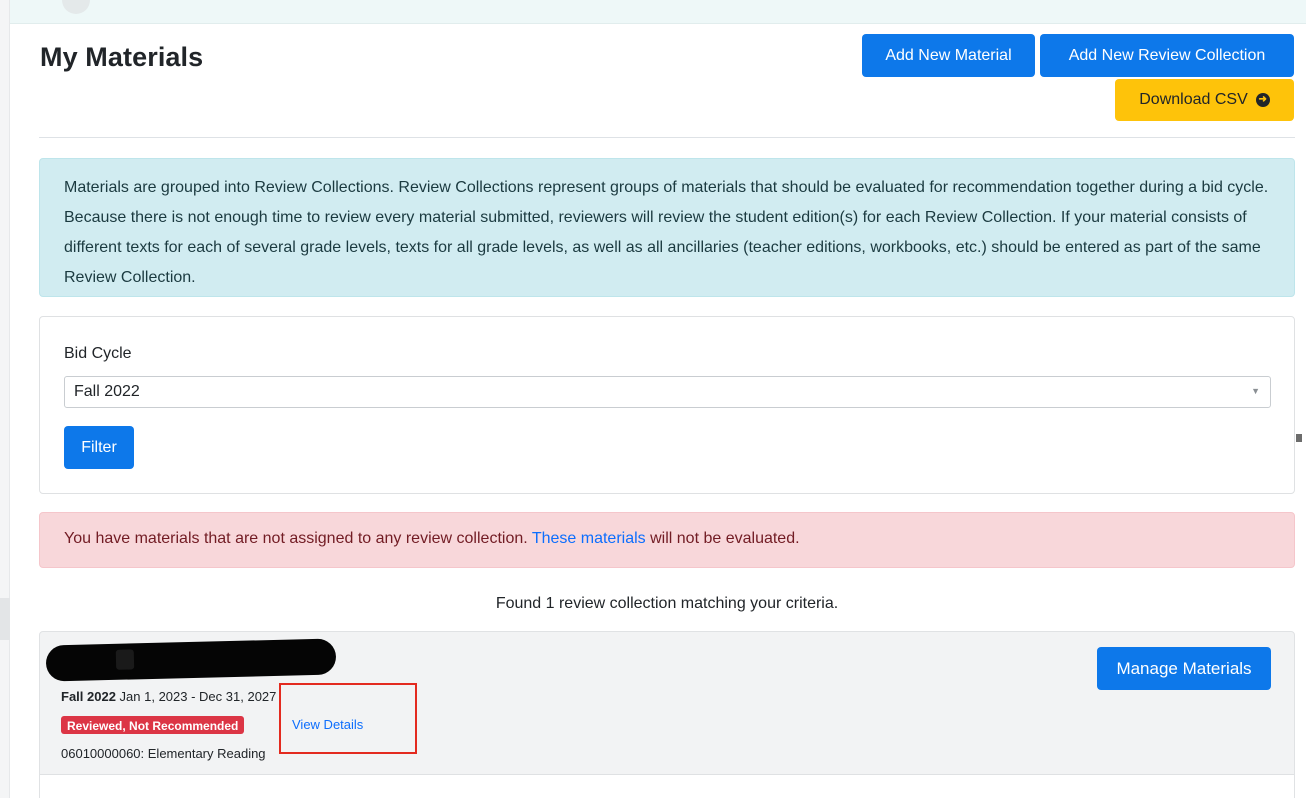 The width and height of the screenshot is (1306, 798). Describe the element at coordinates (163, 753) in the screenshot. I see `collection-code: 06010000060: Elementary Reading` at that location.